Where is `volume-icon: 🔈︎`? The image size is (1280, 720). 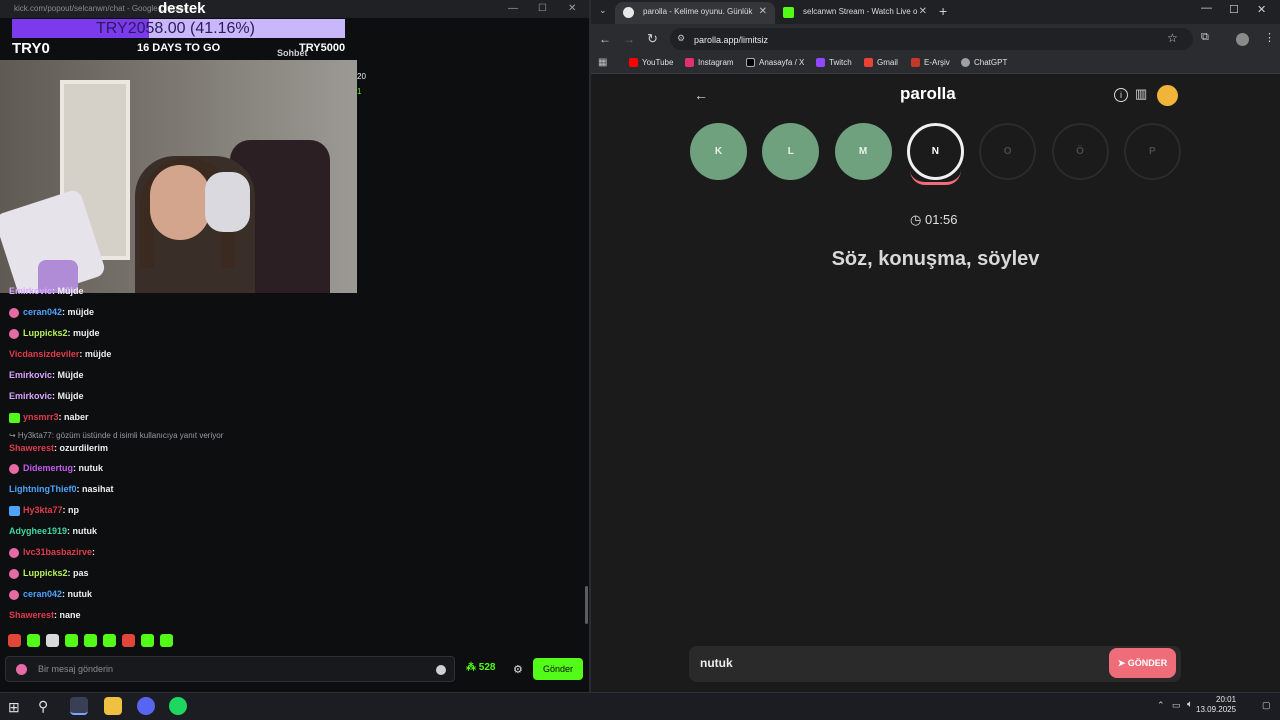
volume-icon: 🔈︎ is located at coordinates (1190, 704).